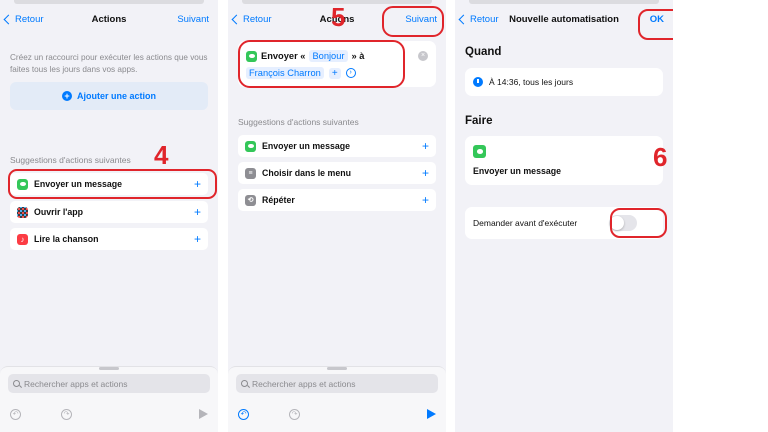  What do you see at coordinates (22, 239) in the screenshot?
I see `music-icon: ♪` at bounding box center [22, 239].